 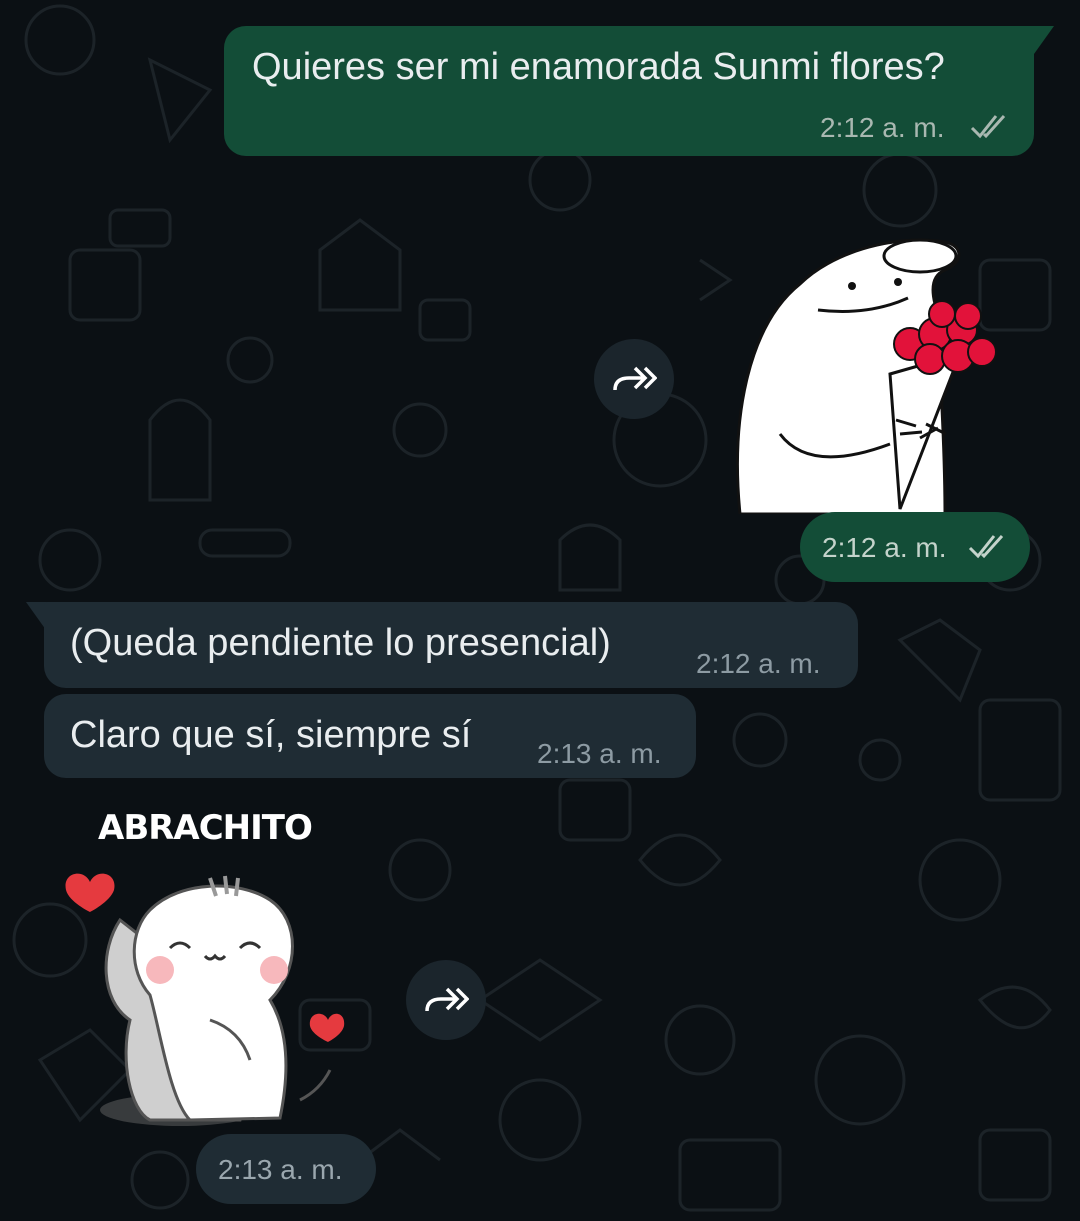 What do you see at coordinates (205, 828) in the screenshot?
I see `sticker-caption: ABRACHITO` at bounding box center [205, 828].